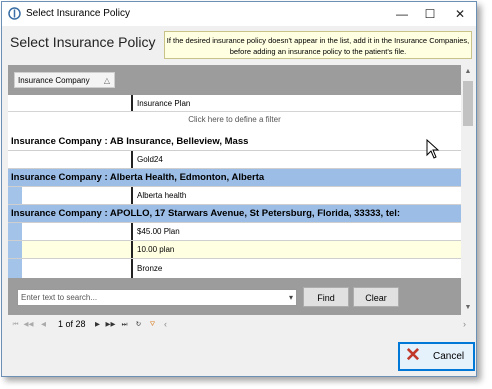 Image resolution: width=492 pixels, height=389 pixels. Describe the element at coordinates (54, 80) in the screenshot. I see `group-column-label: Insurance Company` at that location.